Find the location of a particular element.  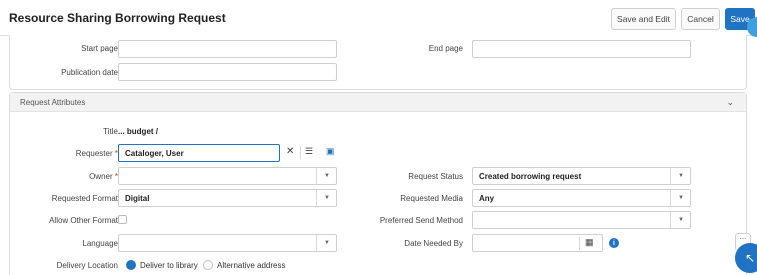

owner-dropdown-toggle: ▼ is located at coordinates (326, 176).